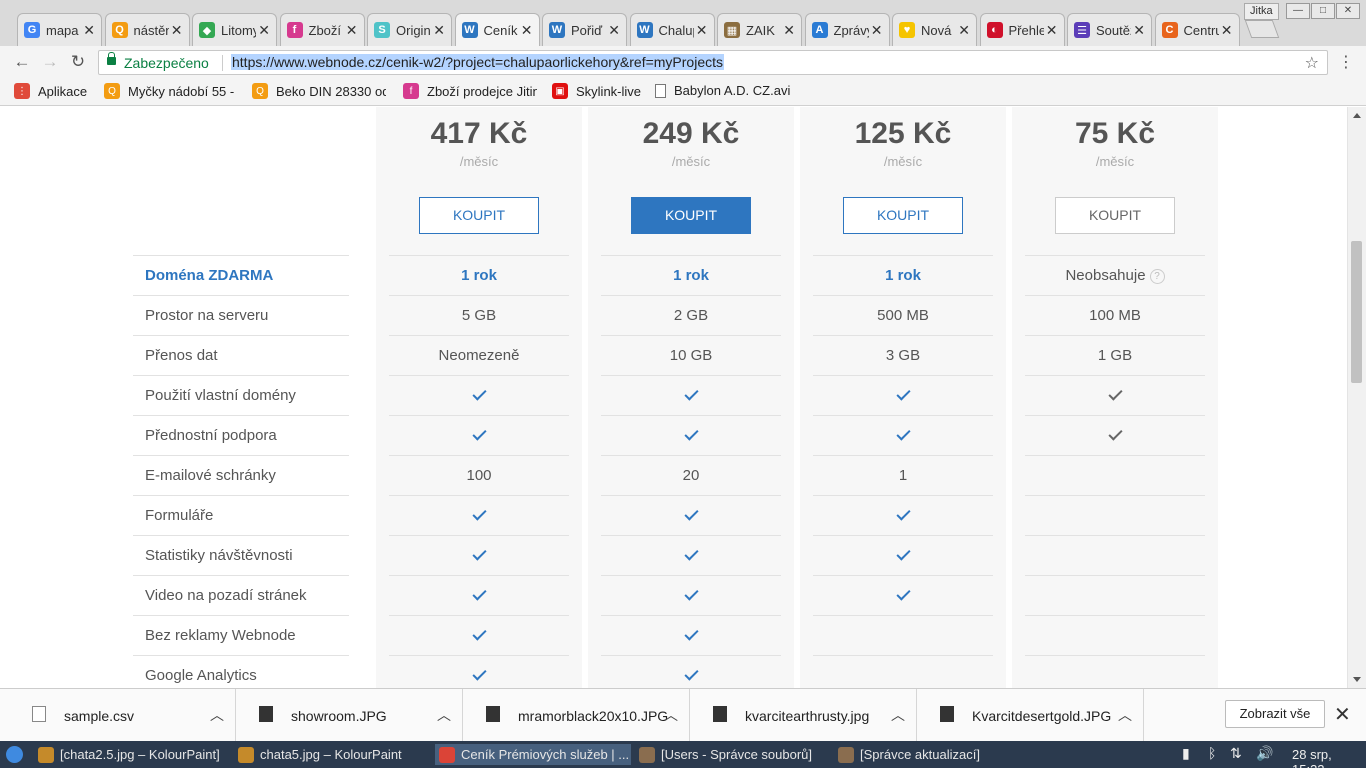  What do you see at coordinates (22, 91) in the screenshot?
I see `apps-grid-icon: ⋮` at bounding box center [22, 91].